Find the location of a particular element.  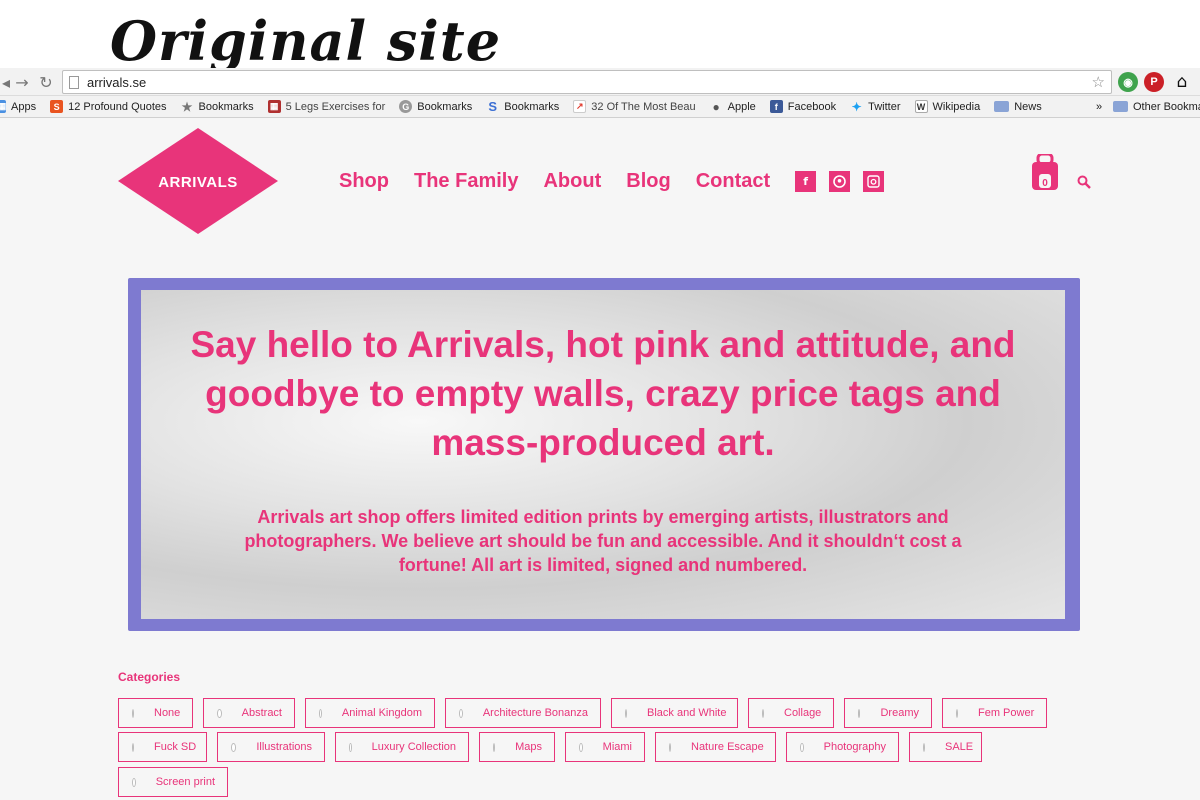

bookmark-item: ● Apple is located at coordinates (733, 107).